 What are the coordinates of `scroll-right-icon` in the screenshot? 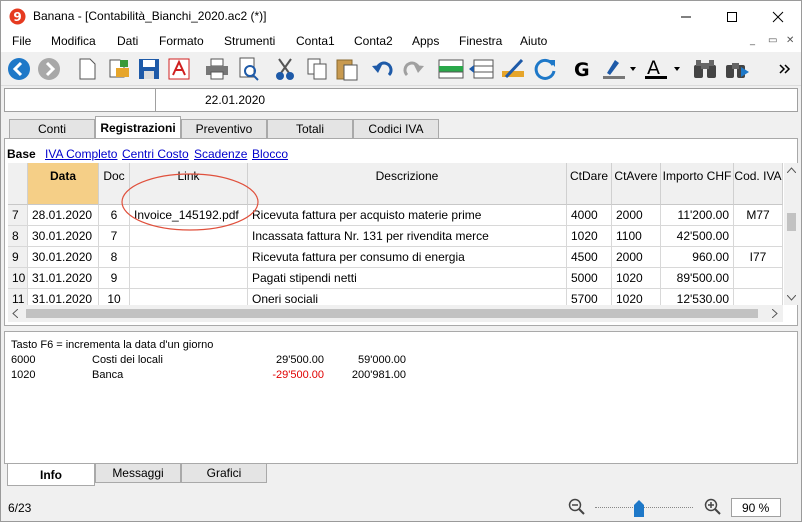 It's located at (775, 313).